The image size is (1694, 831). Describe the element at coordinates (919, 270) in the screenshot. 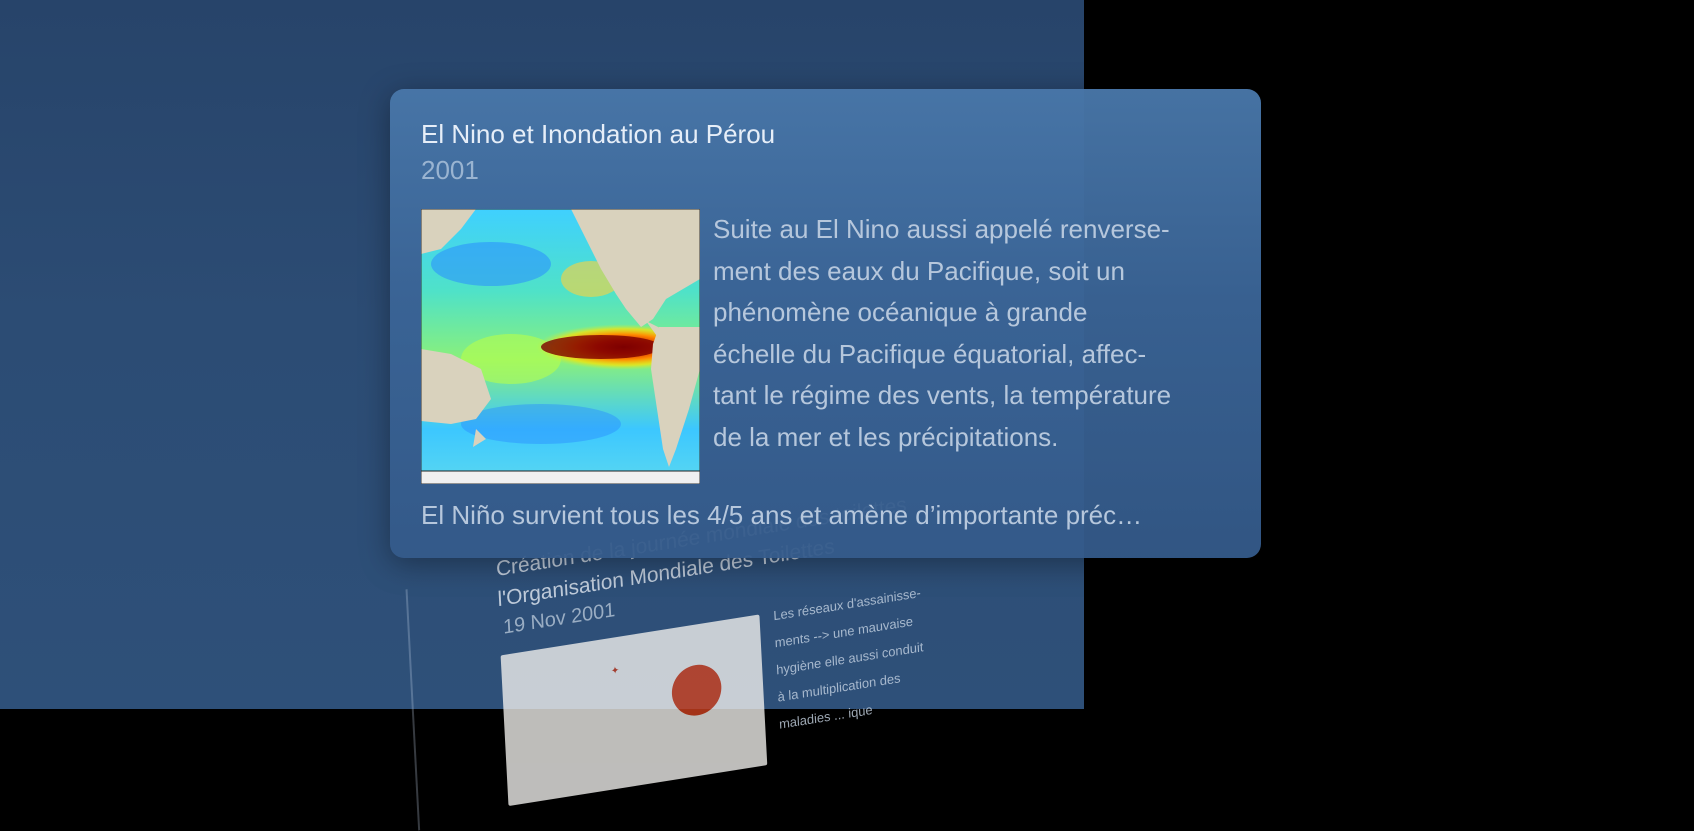

I see `event-description-line: ment des eaux du Pacifique, soit un` at that location.